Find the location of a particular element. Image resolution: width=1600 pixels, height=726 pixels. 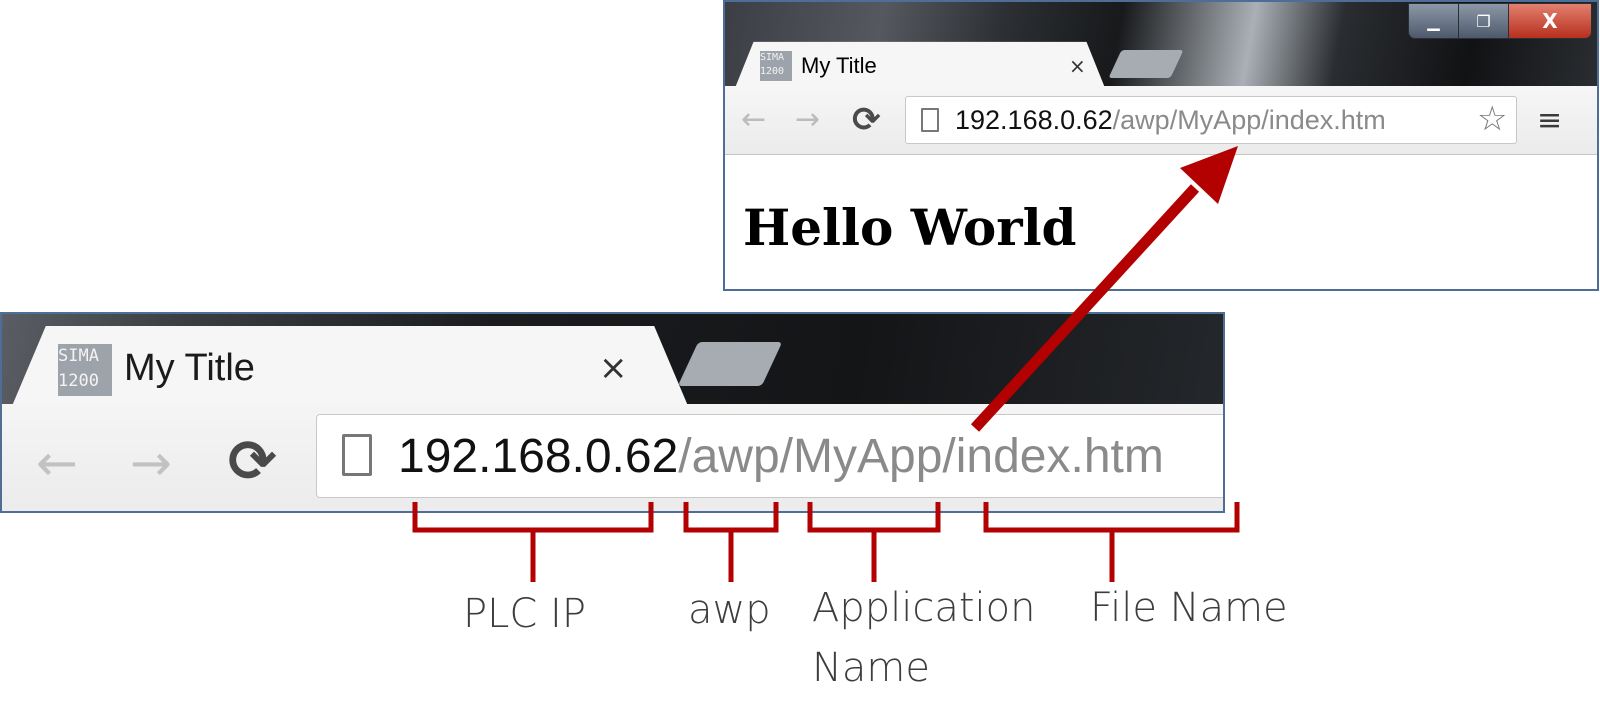

bracket-file-name is located at coordinates (1111, 542).